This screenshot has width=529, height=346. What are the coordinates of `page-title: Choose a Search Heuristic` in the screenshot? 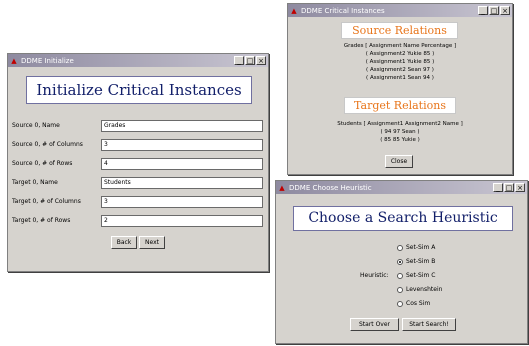 It's located at (403, 218).